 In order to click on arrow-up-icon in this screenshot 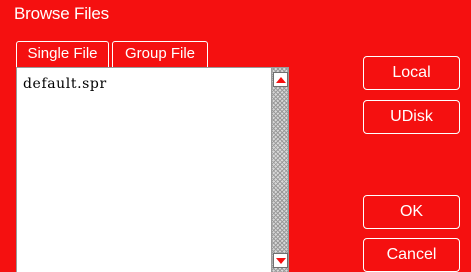, I will do `click(280, 79)`.